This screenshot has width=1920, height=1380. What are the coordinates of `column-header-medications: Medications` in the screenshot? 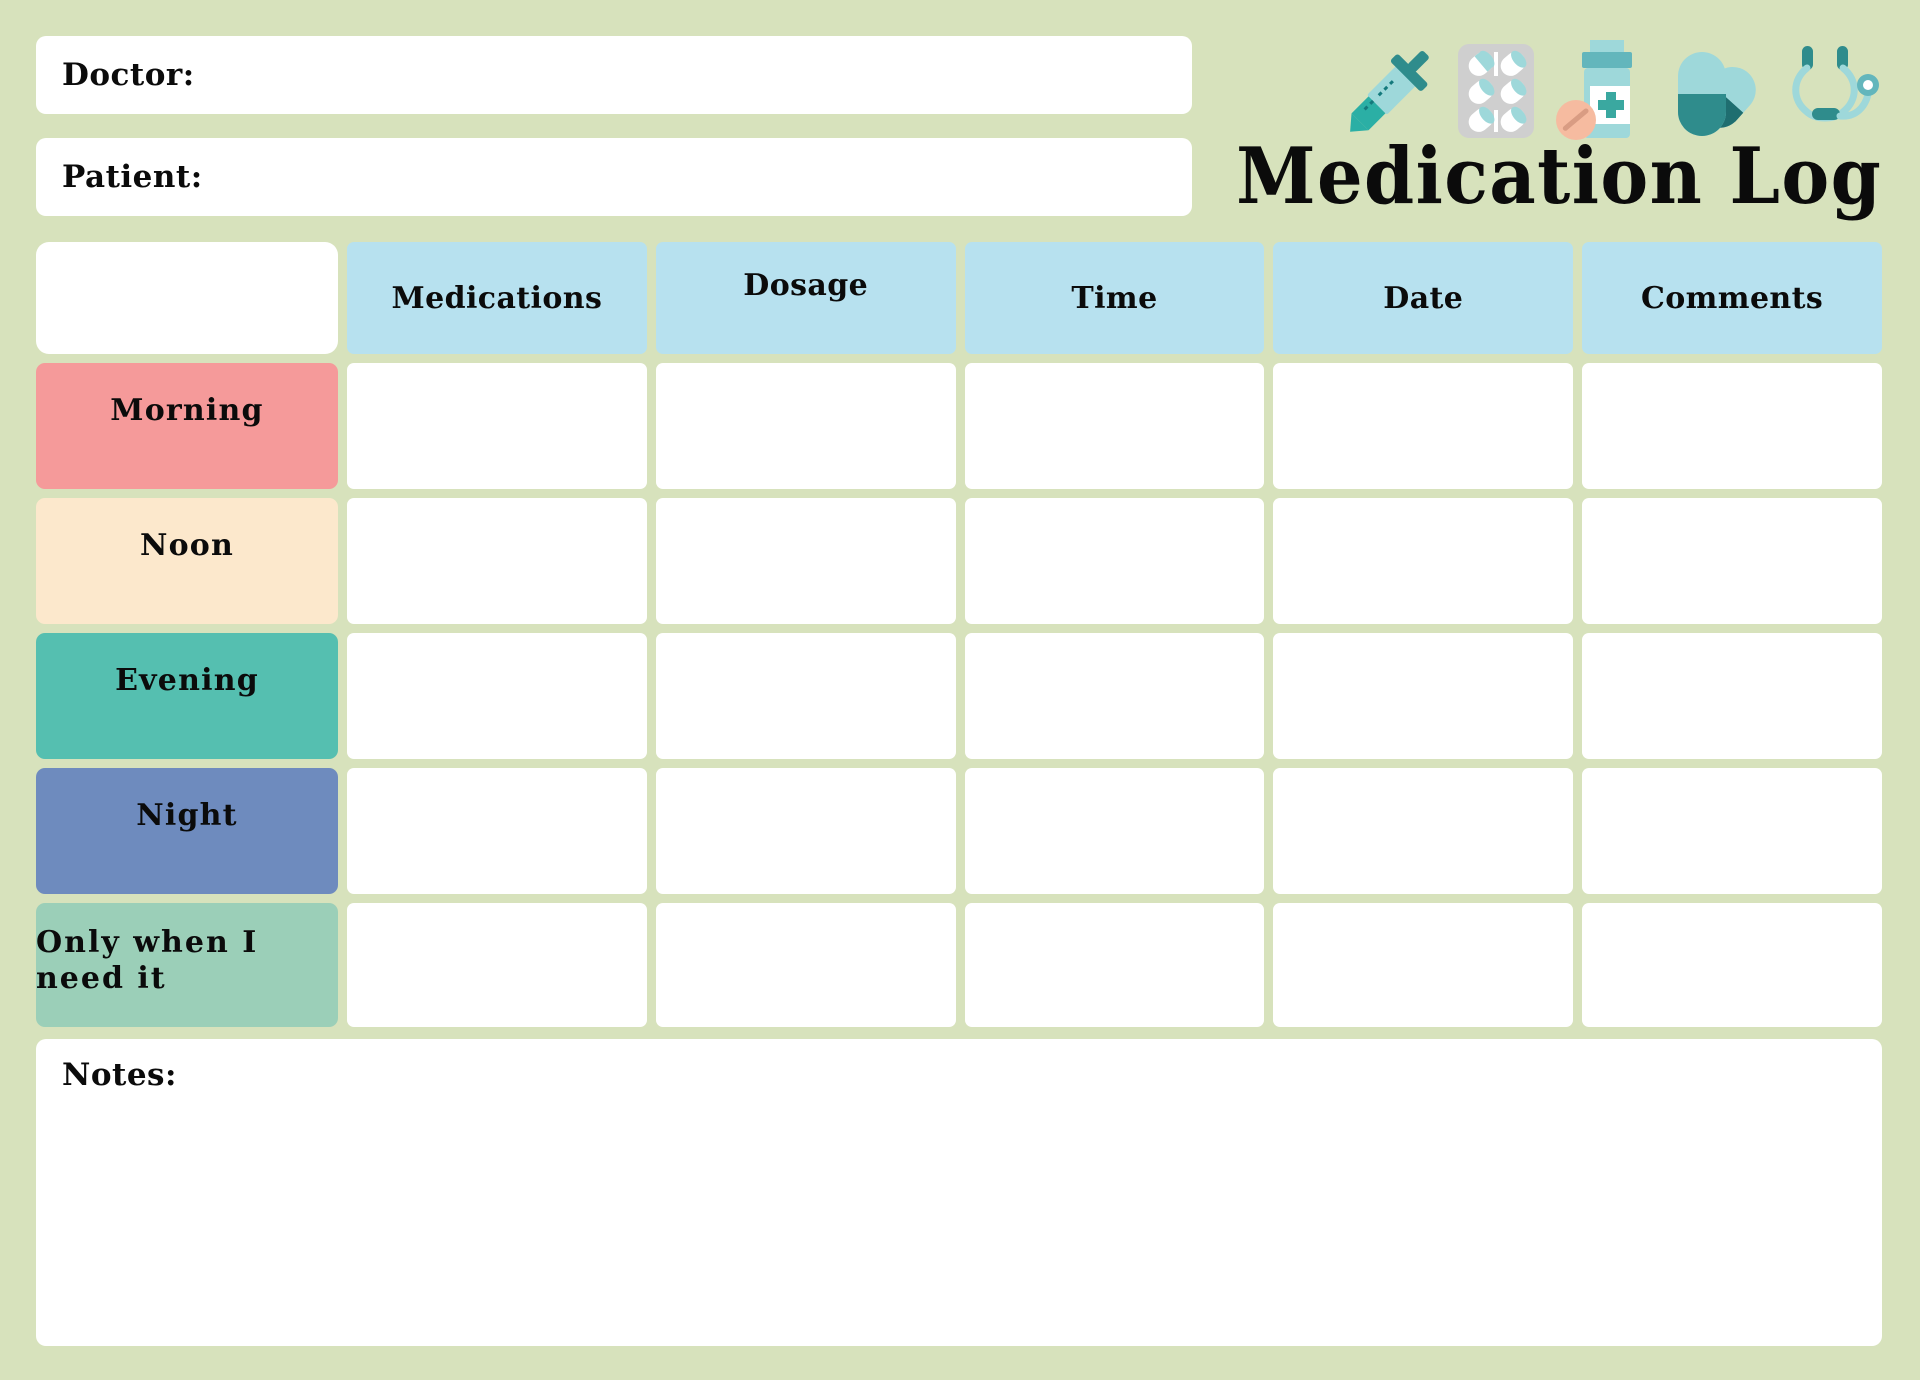 It's located at (497, 298).